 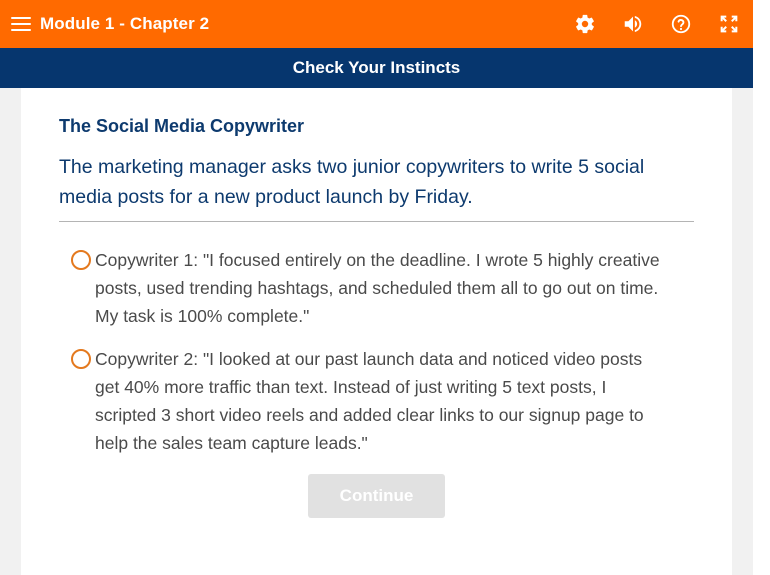 What do you see at coordinates (761, 287) in the screenshot?
I see `scrollbar-track` at bounding box center [761, 287].